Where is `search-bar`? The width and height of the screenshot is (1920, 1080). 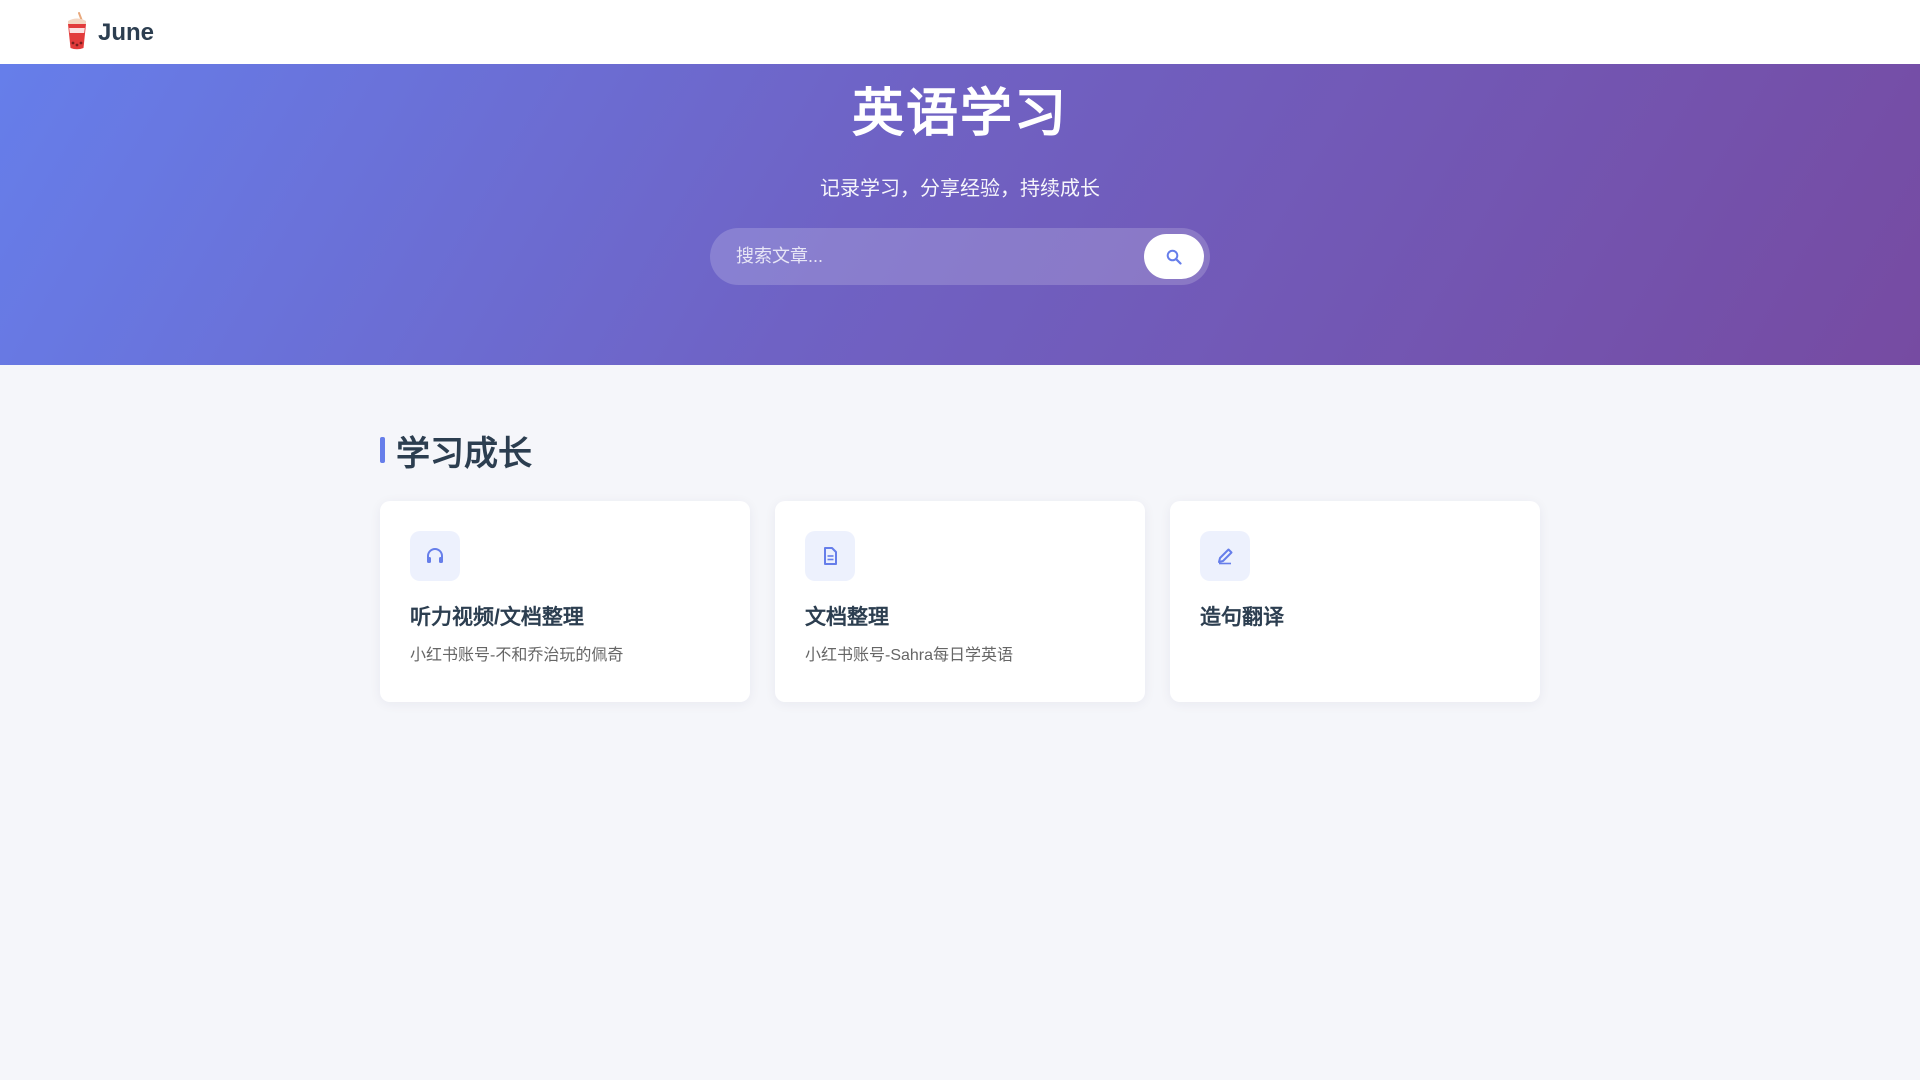 search-bar is located at coordinates (960, 256).